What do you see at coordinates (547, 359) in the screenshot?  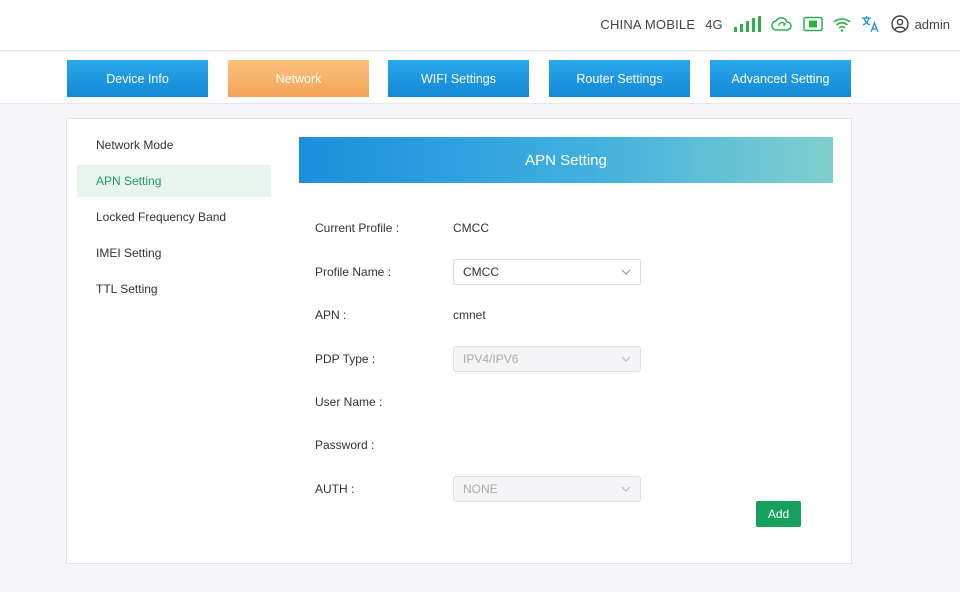 I see `pdp-type-select: IPV4/IPV6` at bounding box center [547, 359].